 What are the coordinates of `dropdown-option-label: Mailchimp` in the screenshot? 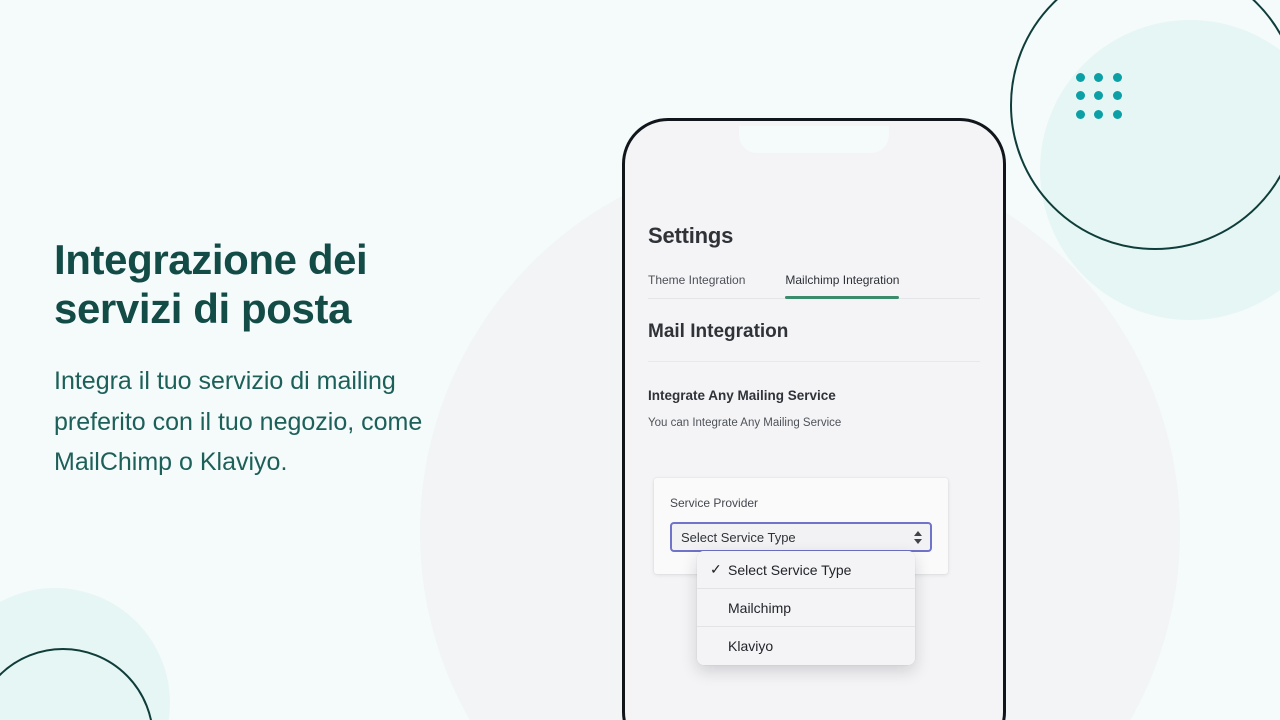 It's located at (760, 607).